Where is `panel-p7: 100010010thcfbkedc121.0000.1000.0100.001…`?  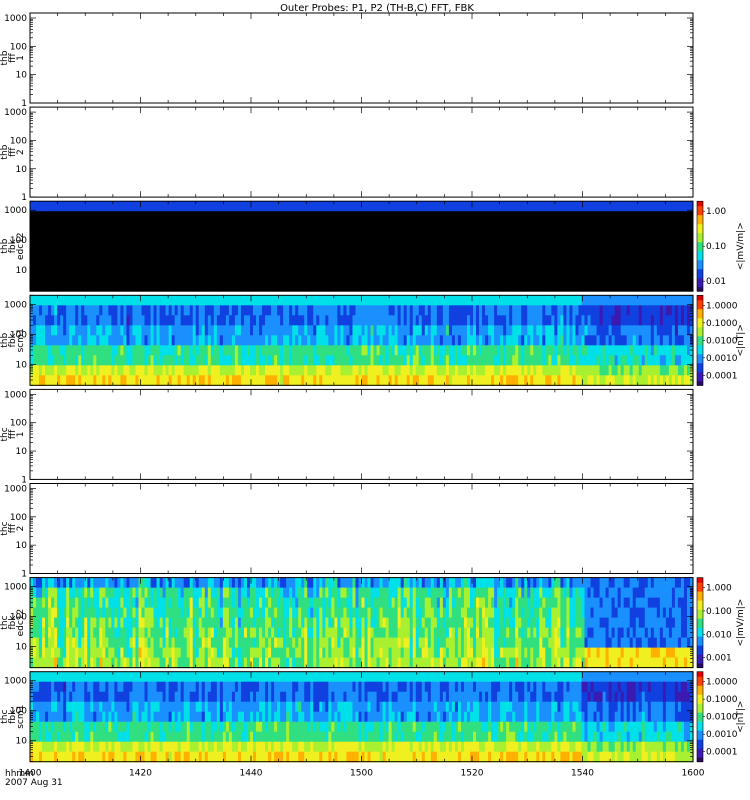
panel-p7: 100010010thcfbkedc121.0000.1000.0100.001… is located at coordinates (373, 623).